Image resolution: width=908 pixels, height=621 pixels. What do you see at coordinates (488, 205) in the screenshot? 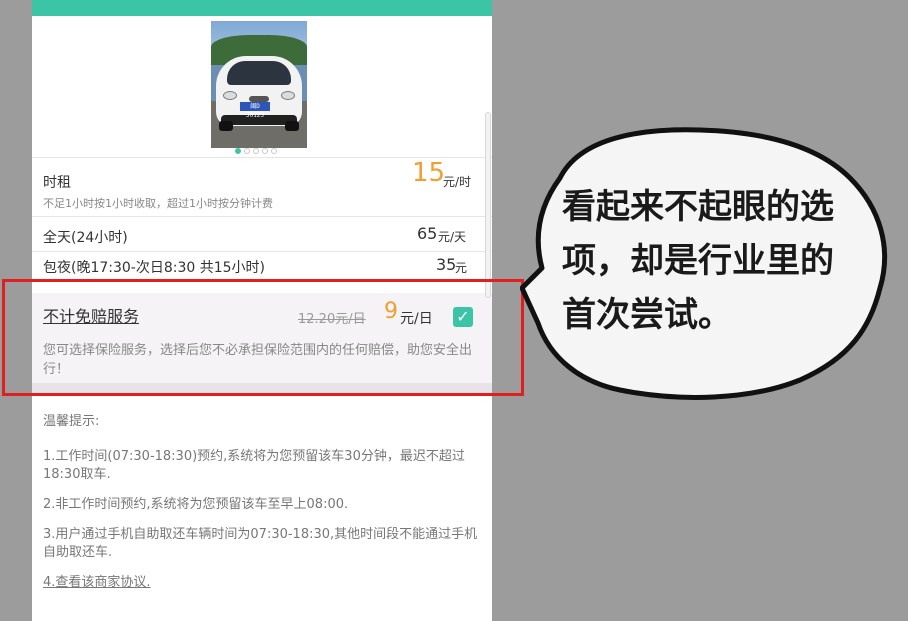
I see `side-scroll-handle` at bounding box center [488, 205].